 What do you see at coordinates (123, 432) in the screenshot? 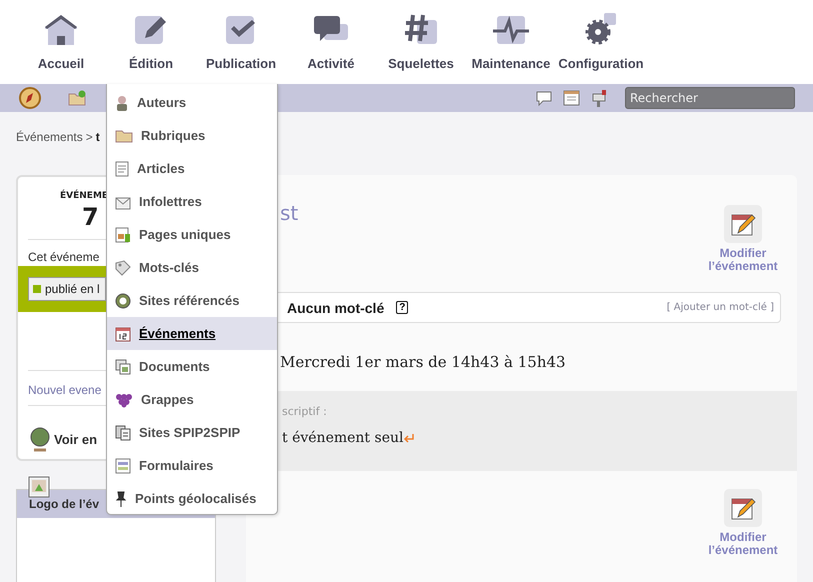
I see `documents-icon` at bounding box center [123, 432].